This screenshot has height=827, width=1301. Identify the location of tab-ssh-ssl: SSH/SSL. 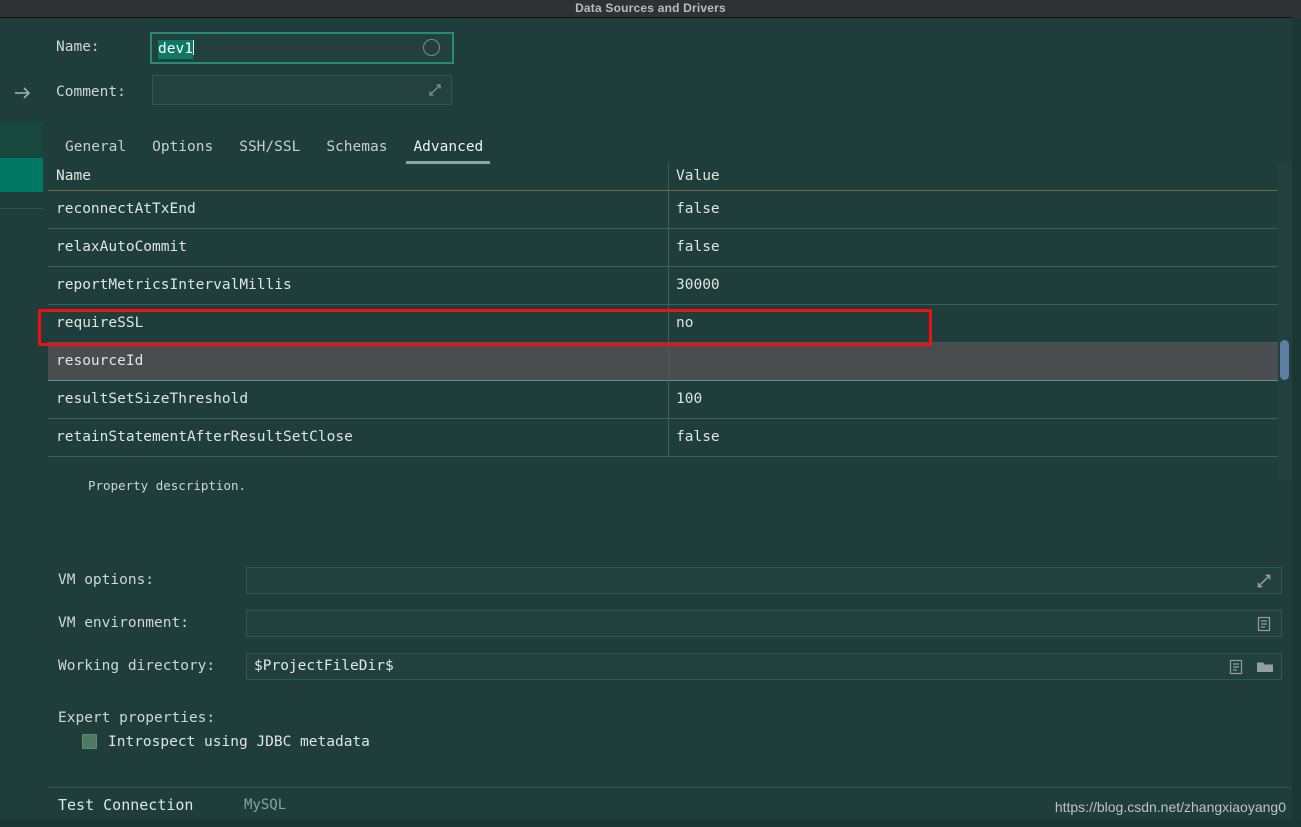
(269, 147).